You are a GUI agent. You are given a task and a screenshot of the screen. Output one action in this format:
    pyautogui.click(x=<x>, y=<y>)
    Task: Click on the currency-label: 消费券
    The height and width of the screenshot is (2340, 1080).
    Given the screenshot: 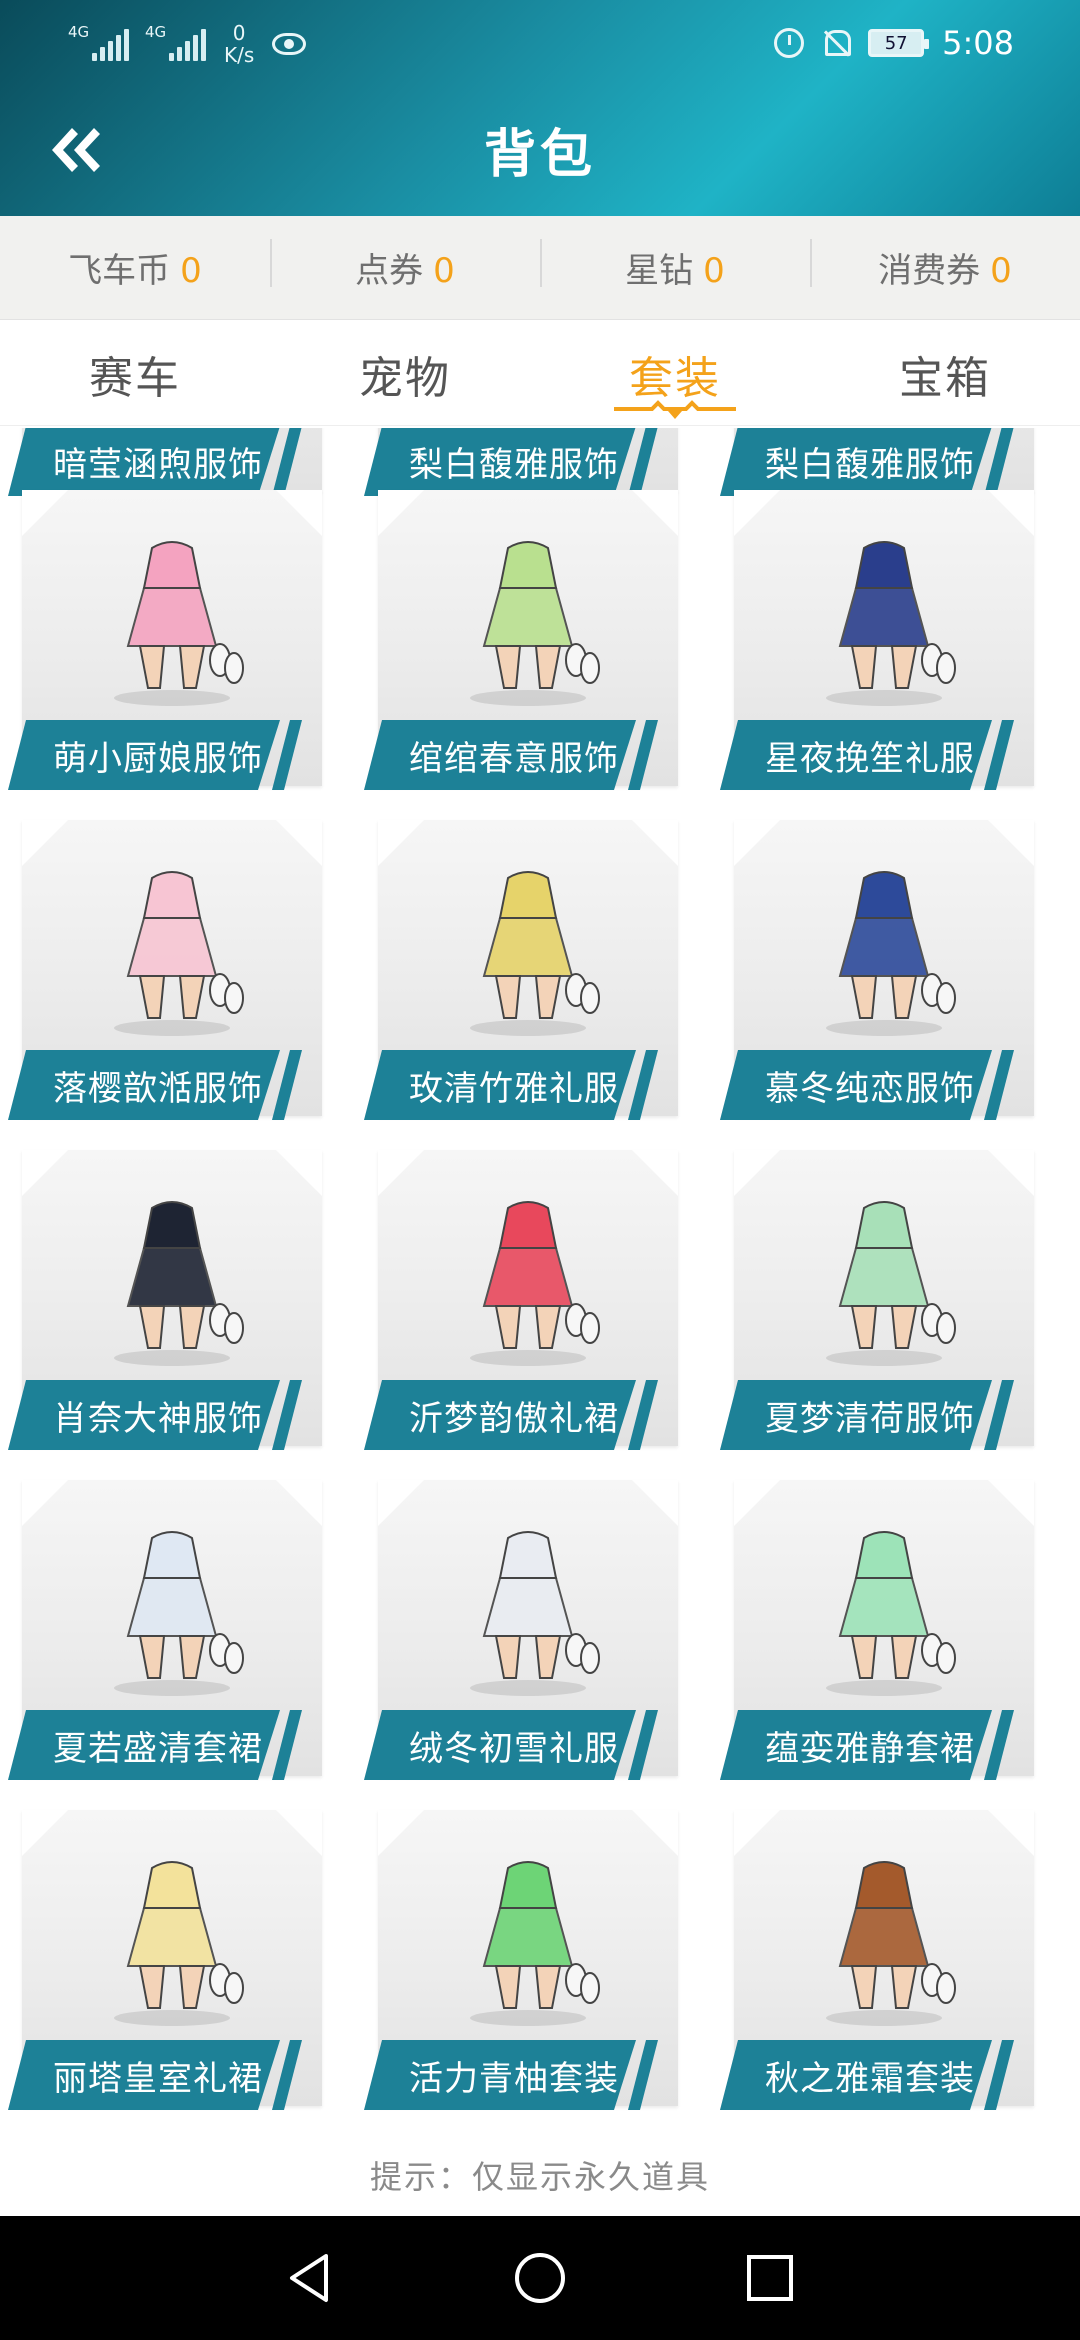 What is the action you would take?
    pyautogui.click(x=929, y=271)
    